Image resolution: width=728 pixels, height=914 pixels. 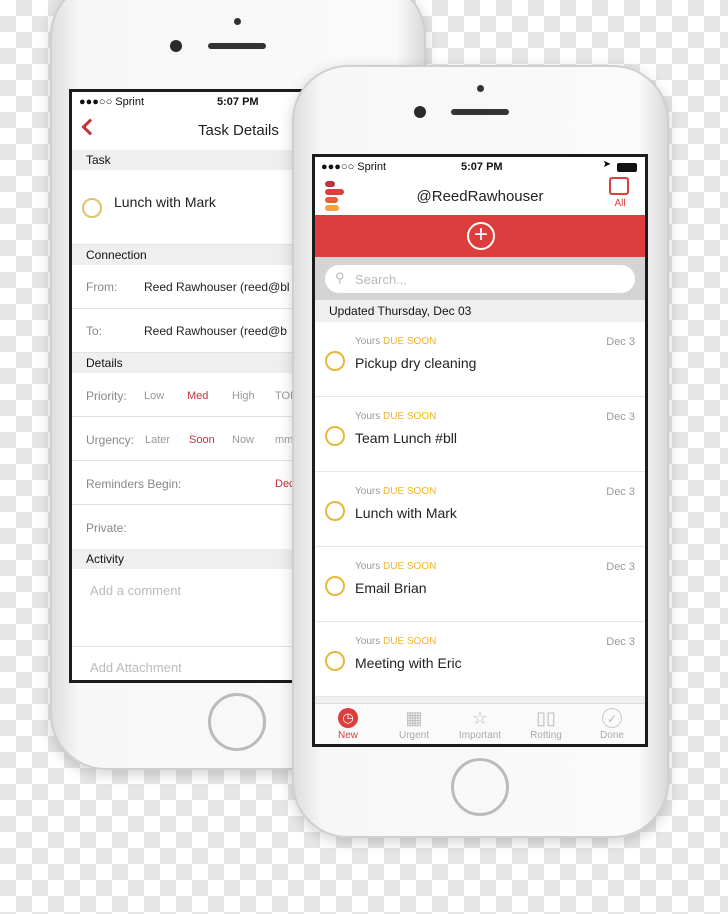 I want to click on speaker, so click(x=480, y=112).